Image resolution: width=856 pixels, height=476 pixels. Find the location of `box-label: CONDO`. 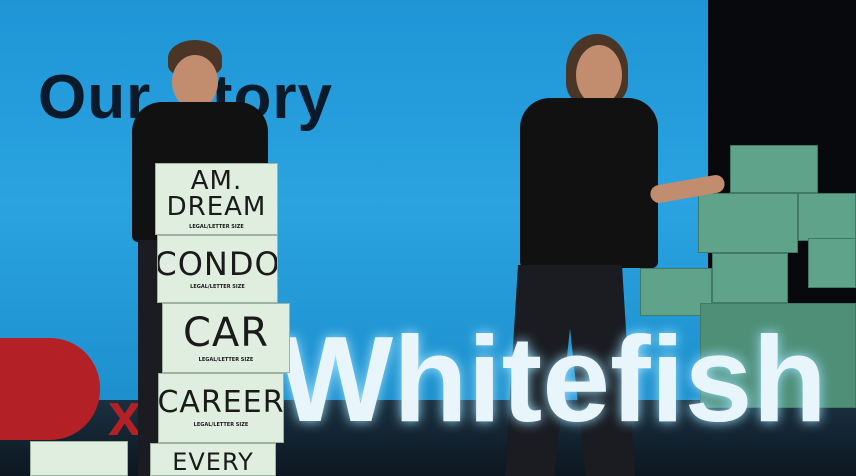

box-label: CONDO is located at coordinates (217, 264).